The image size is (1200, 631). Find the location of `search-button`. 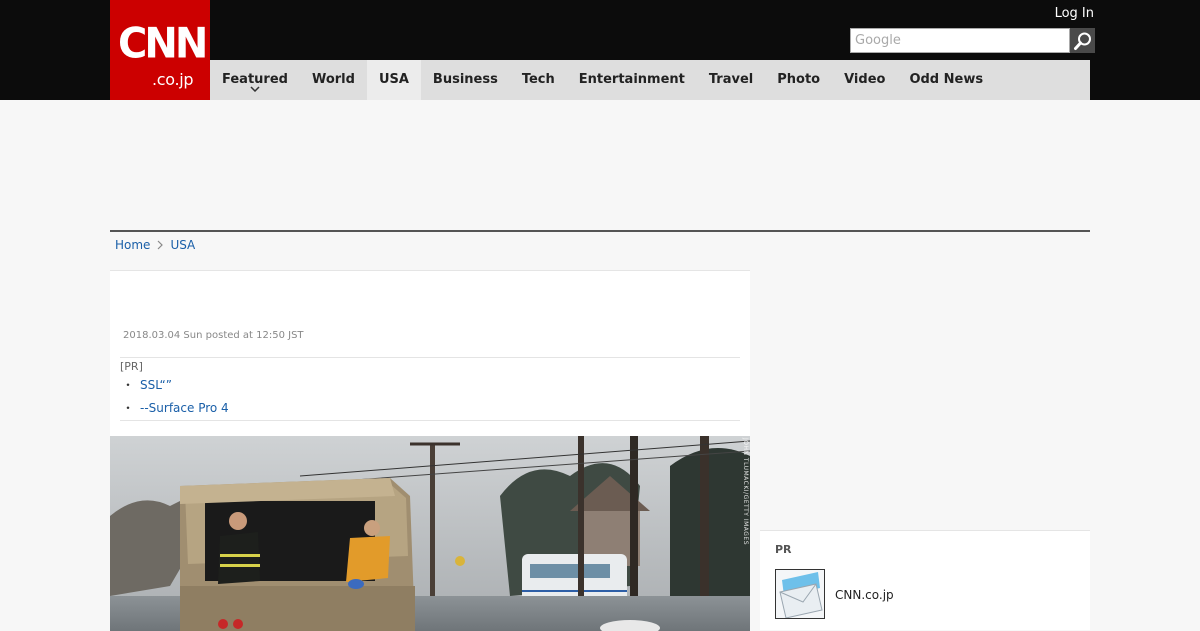

search-button is located at coordinates (1082, 40).